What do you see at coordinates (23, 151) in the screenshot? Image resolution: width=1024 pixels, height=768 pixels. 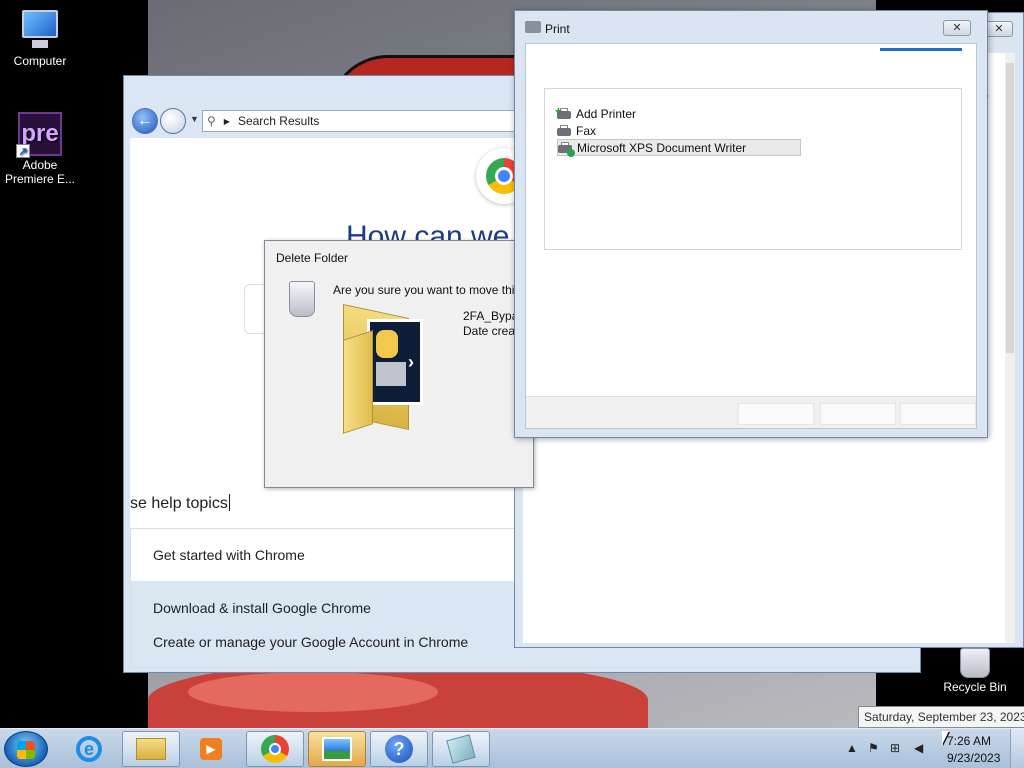 I see `shortcut-arrow-icon: ↗` at bounding box center [23, 151].